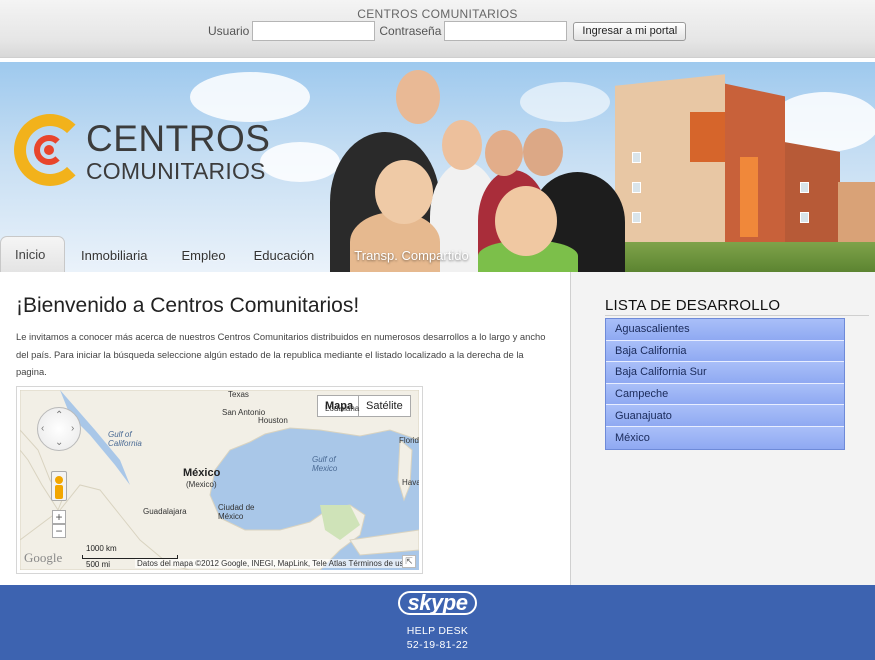  I want to click on footer: skype HELP DESK 52-19-81-22, so click(437, 622).